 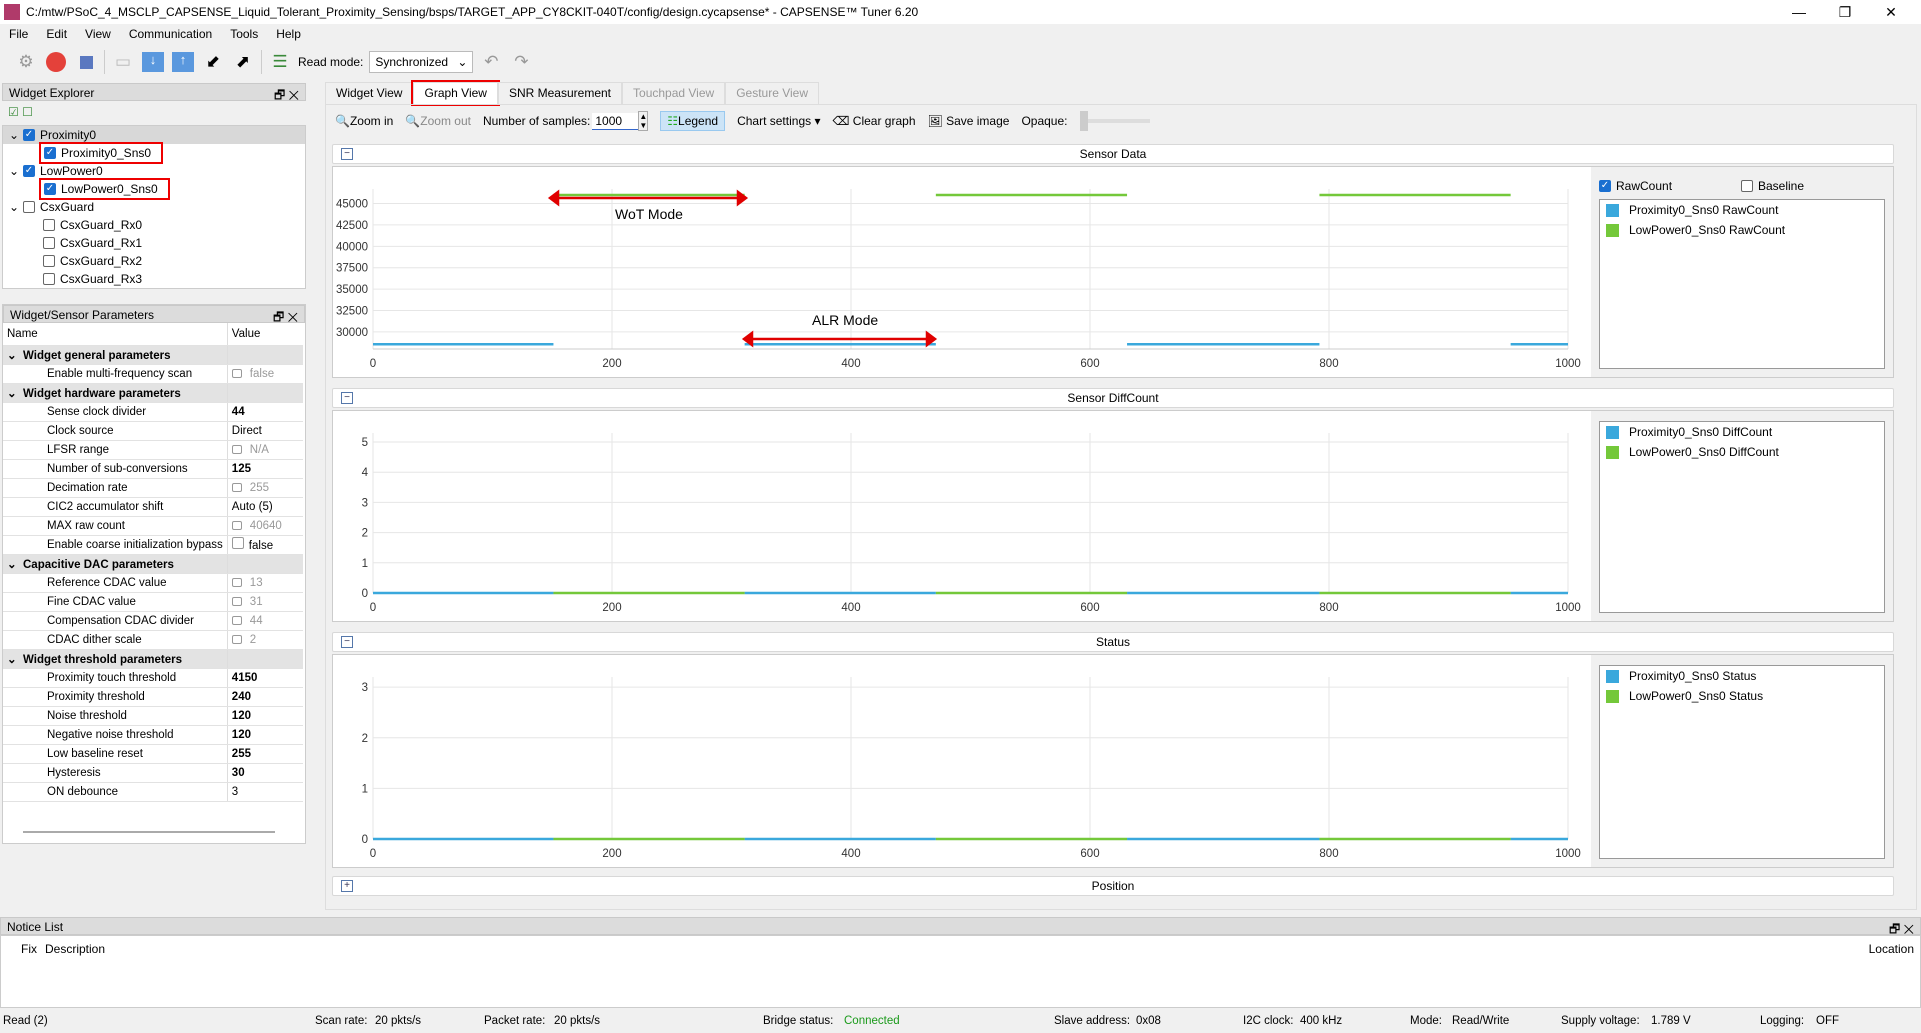 I want to click on diffcount-header: − Sensor DiffCount, so click(x=1113, y=398).